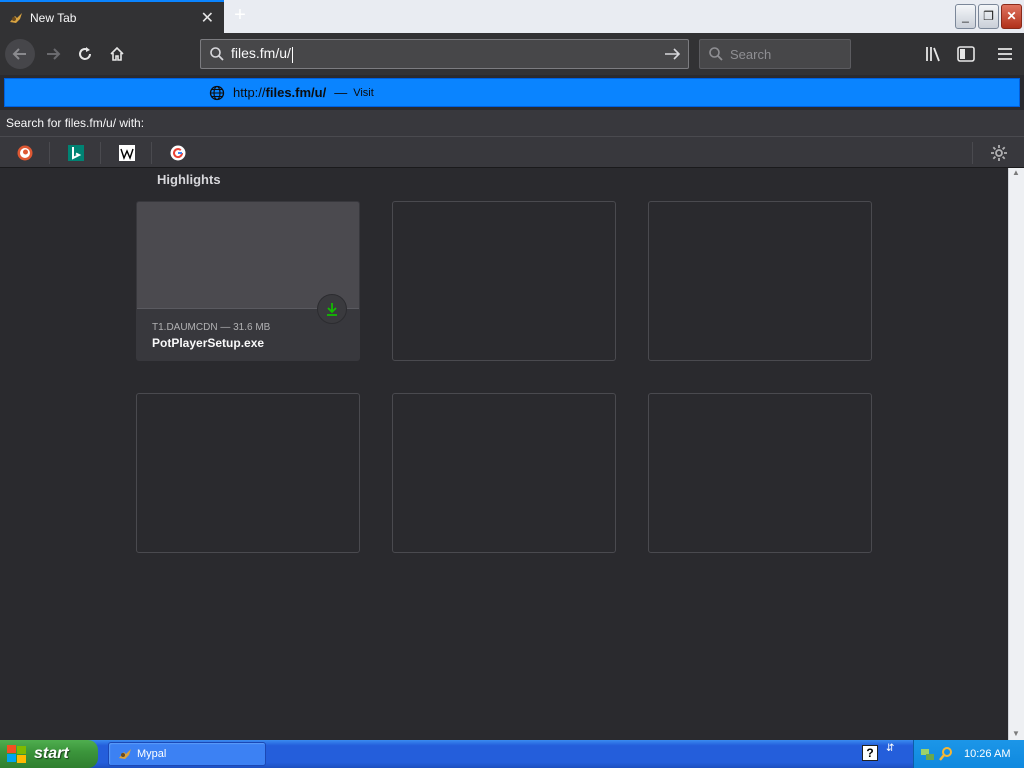 This screenshot has height=768, width=1024. I want to click on engine-bing, so click(76, 153).